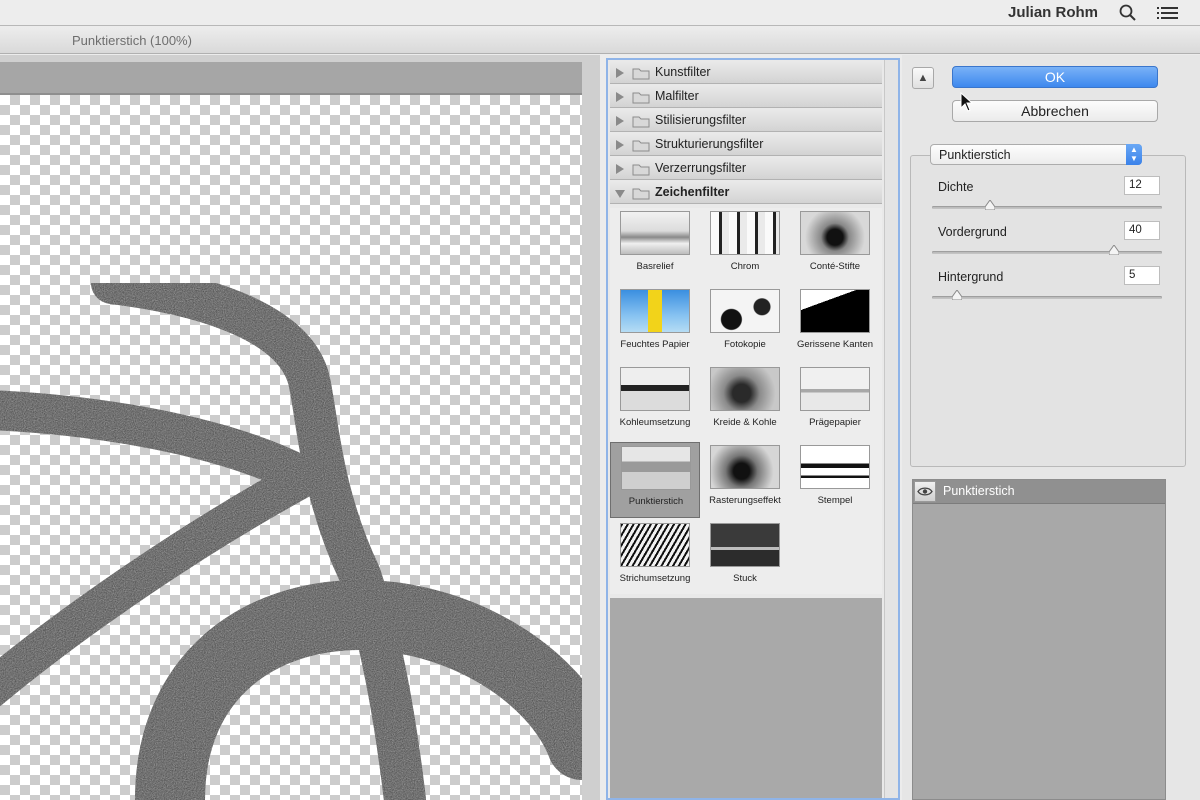 The width and height of the screenshot is (1200, 800). Describe the element at coordinates (655, 344) in the screenshot. I see `filter-label: Feuchtes Papier` at that location.